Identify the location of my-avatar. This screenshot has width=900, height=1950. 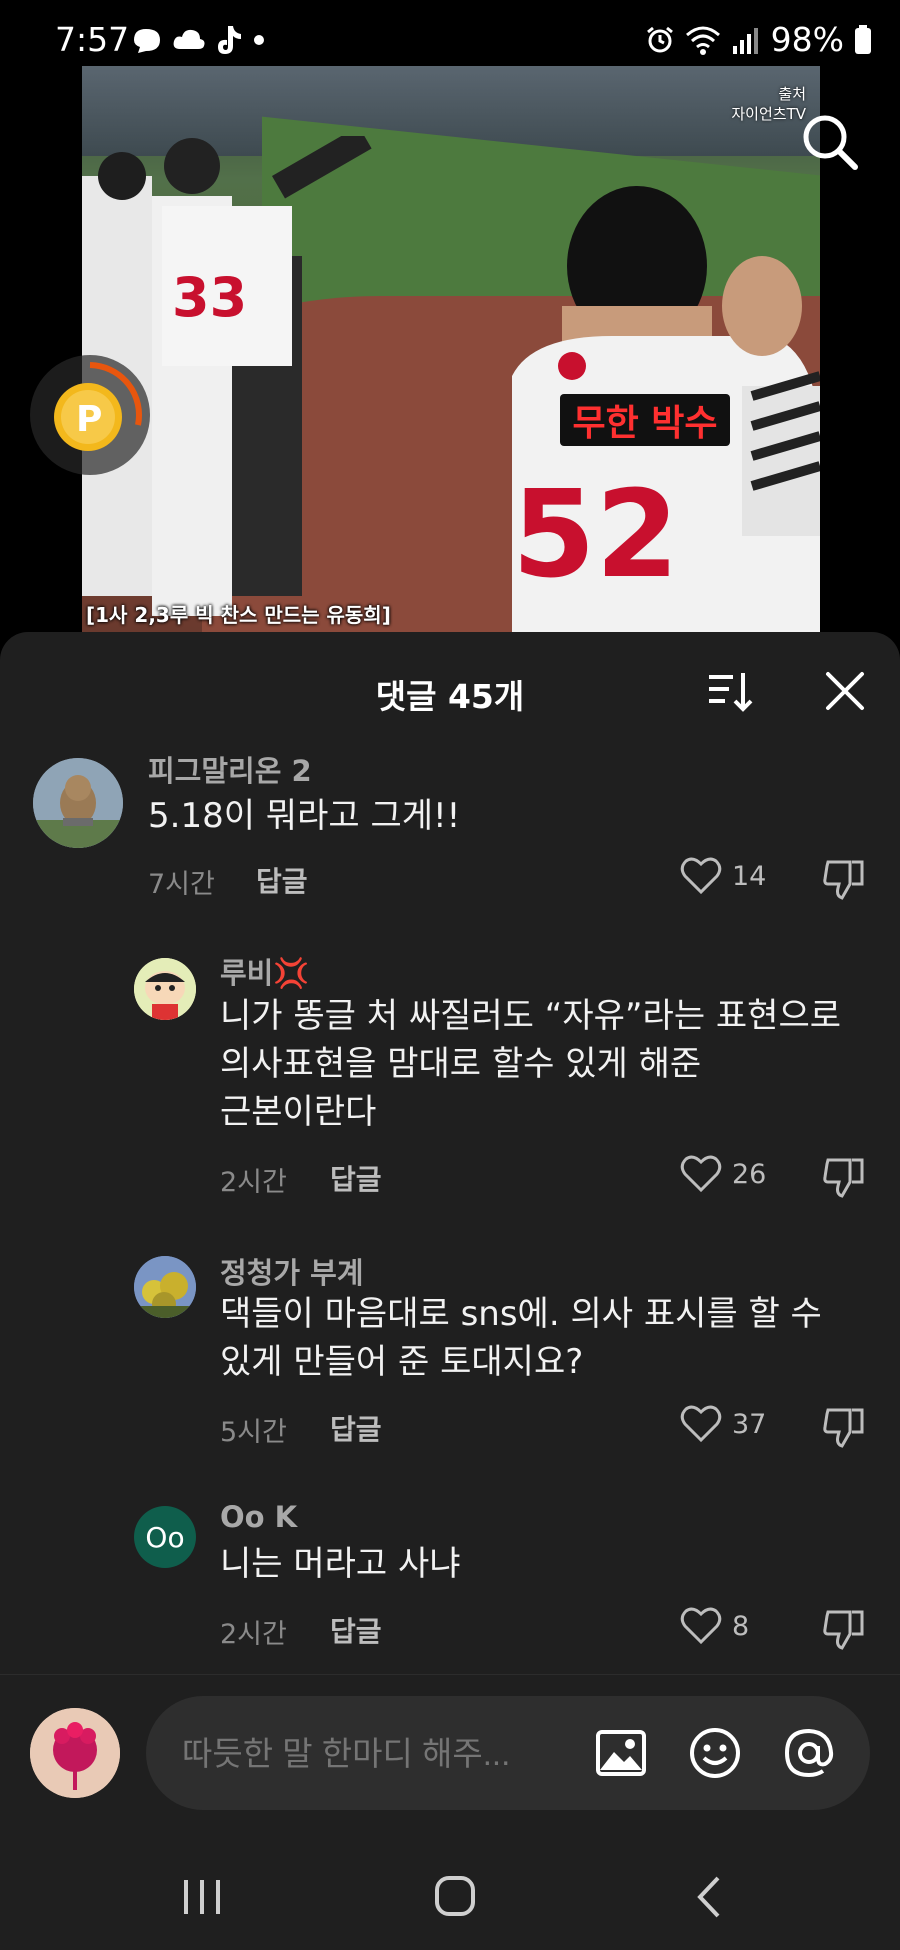
(75, 1753).